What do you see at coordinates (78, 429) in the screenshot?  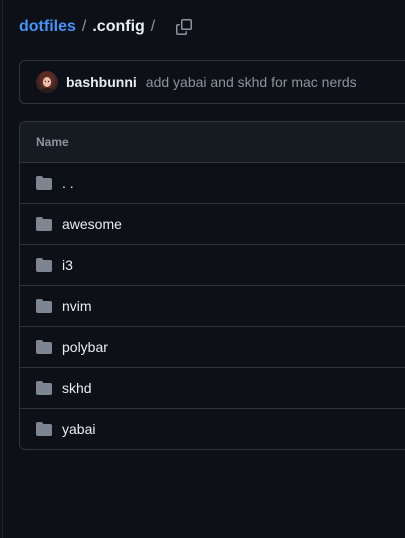 I see `row-name-link: yabai` at bounding box center [78, 429].